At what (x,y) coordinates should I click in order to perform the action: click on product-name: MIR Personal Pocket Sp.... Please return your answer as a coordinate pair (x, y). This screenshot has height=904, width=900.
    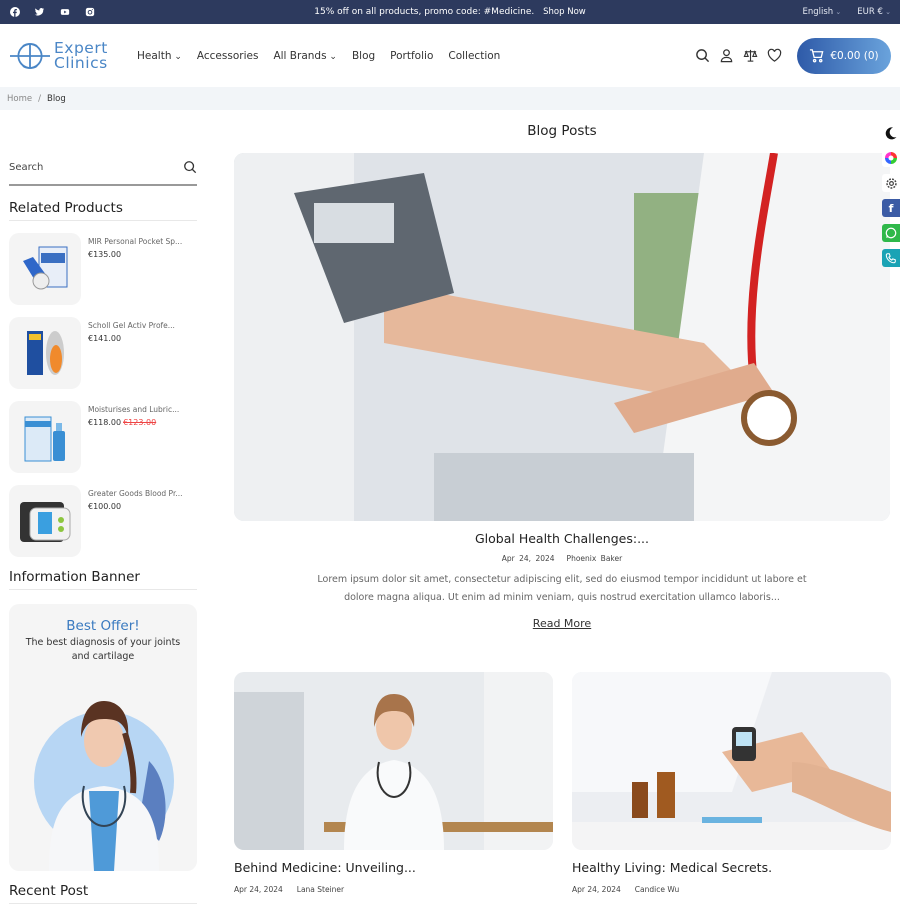
    Looking at the image, I should click on (135, 241).